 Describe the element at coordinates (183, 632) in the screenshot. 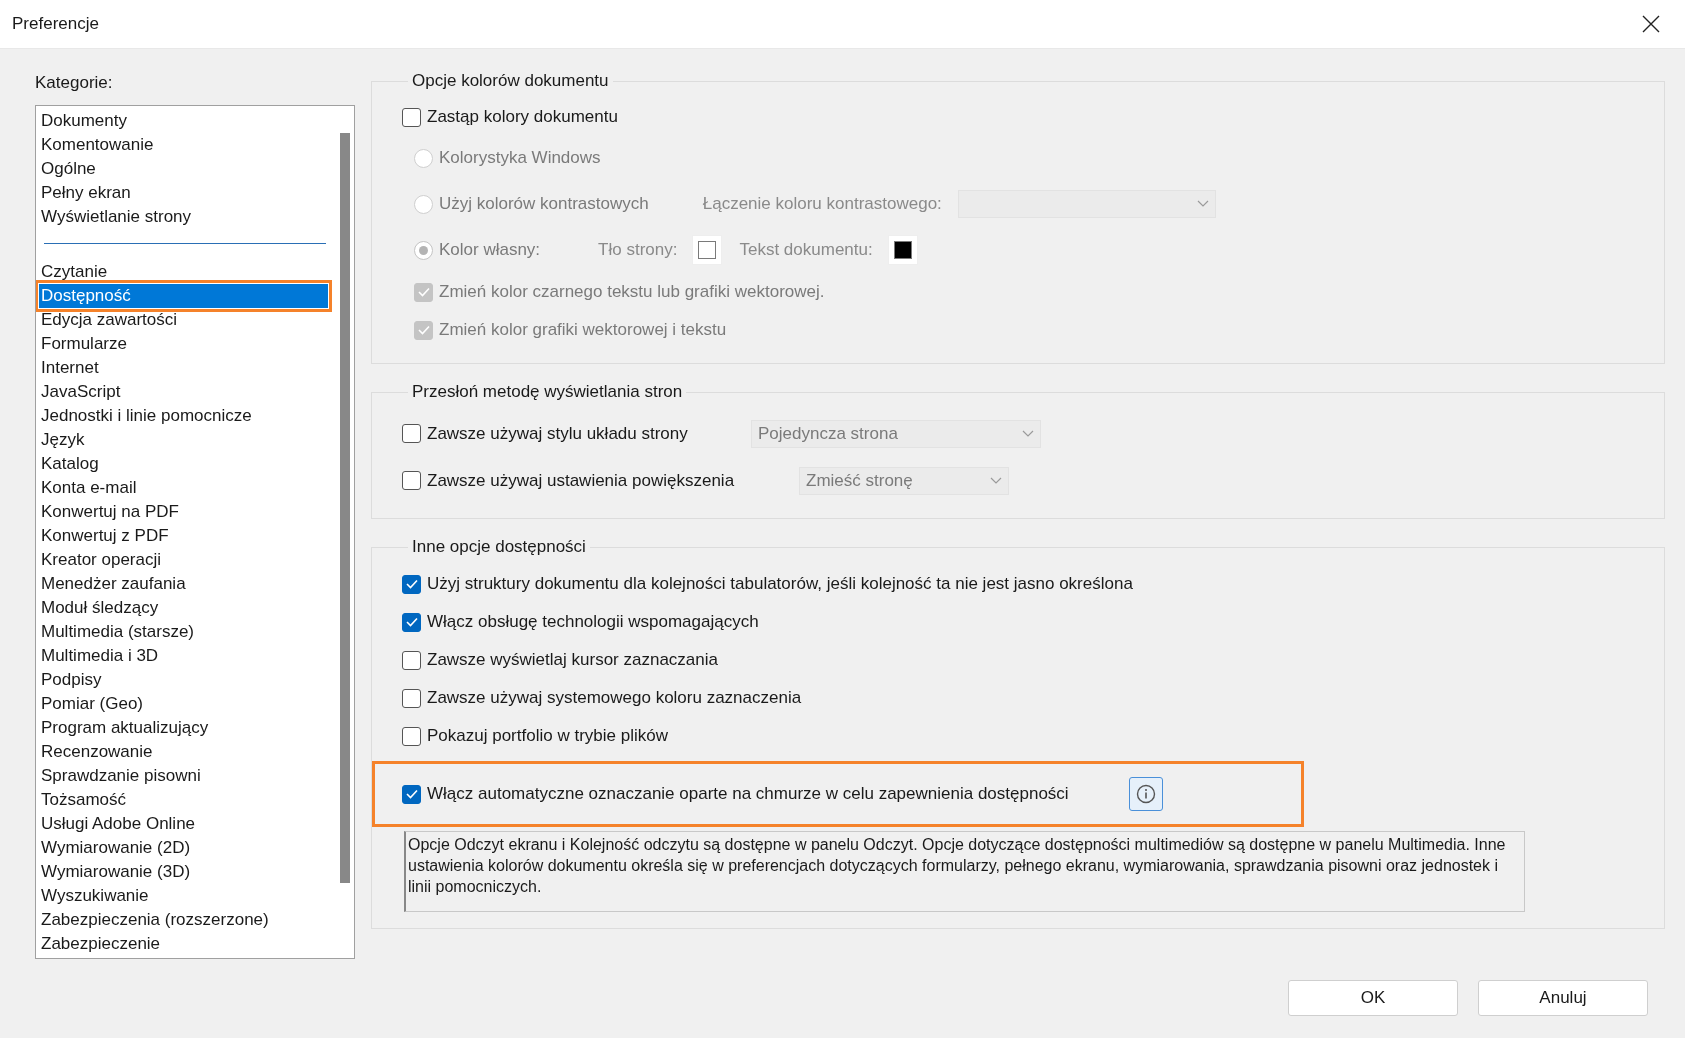

I see `category-item: Multimedia (starsze)` at that location.